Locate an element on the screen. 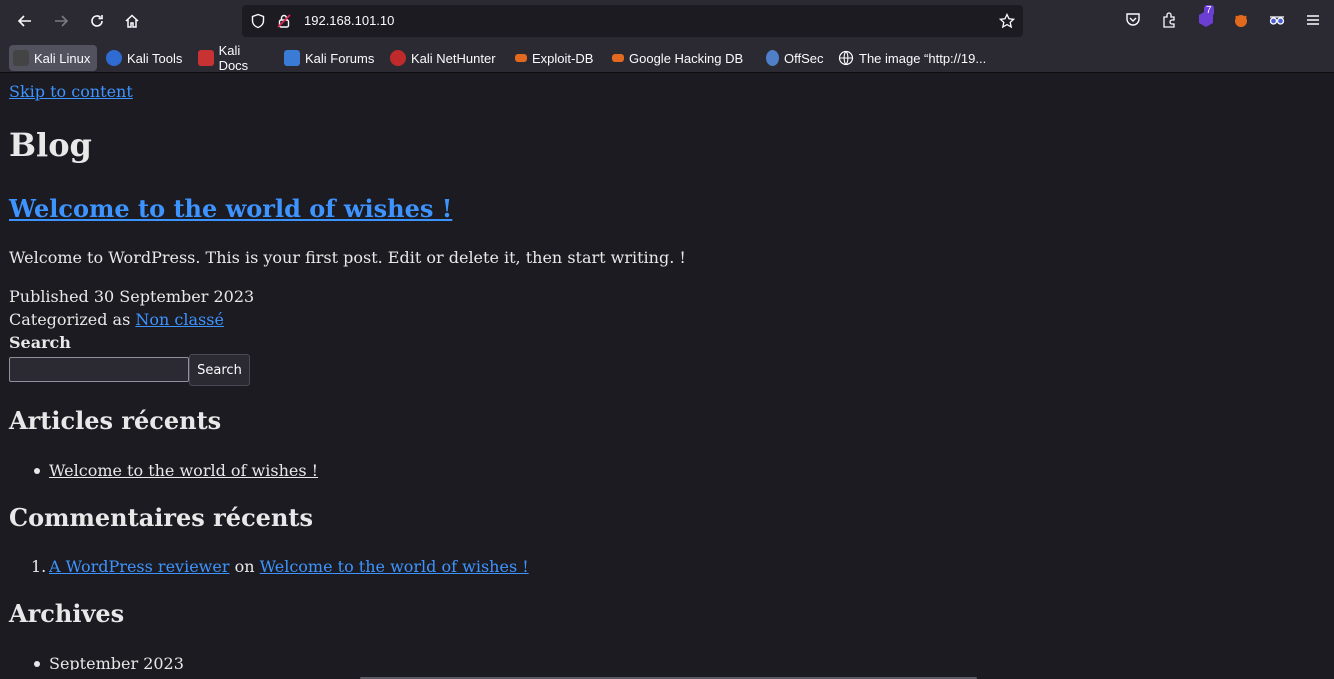  bookmark-kali-forums: Kali Forums is located at coordinates (331, 58).